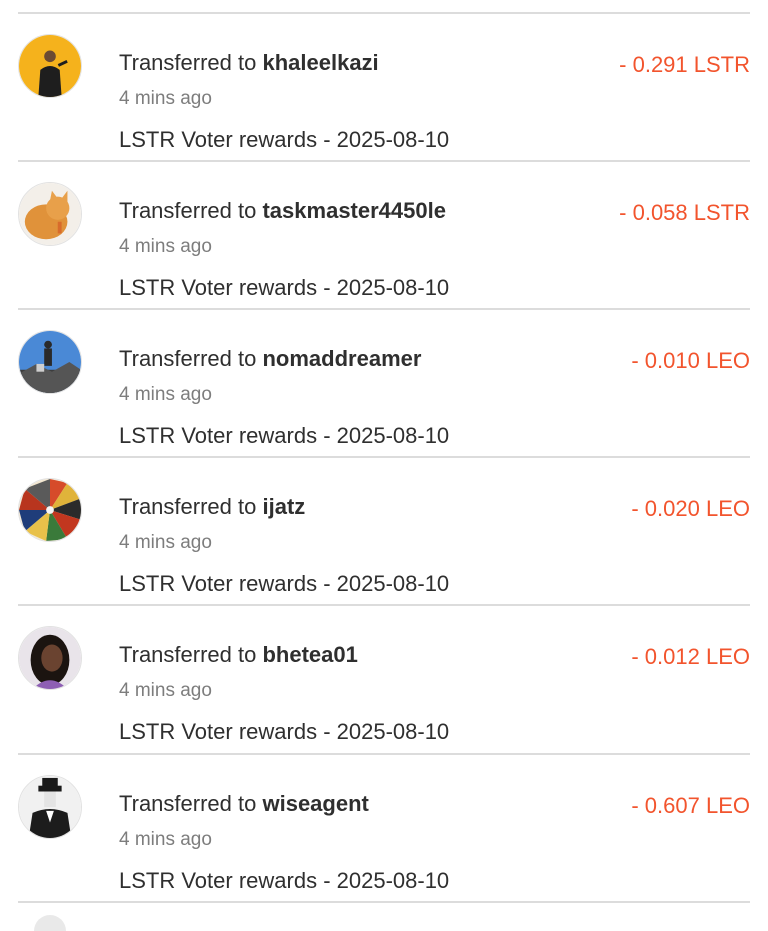 Image resolution: width=768 pixels, height=931 pixels. I want to click on recipient-link: bhetea01, so click(309, 654).